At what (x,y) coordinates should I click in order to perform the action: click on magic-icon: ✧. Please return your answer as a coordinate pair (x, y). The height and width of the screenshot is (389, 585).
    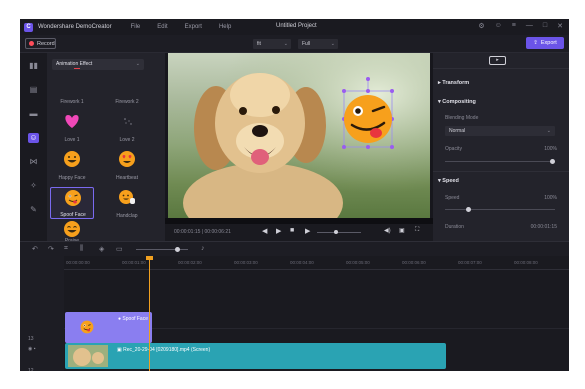
    Looking at the image, I should click on (33, 186).